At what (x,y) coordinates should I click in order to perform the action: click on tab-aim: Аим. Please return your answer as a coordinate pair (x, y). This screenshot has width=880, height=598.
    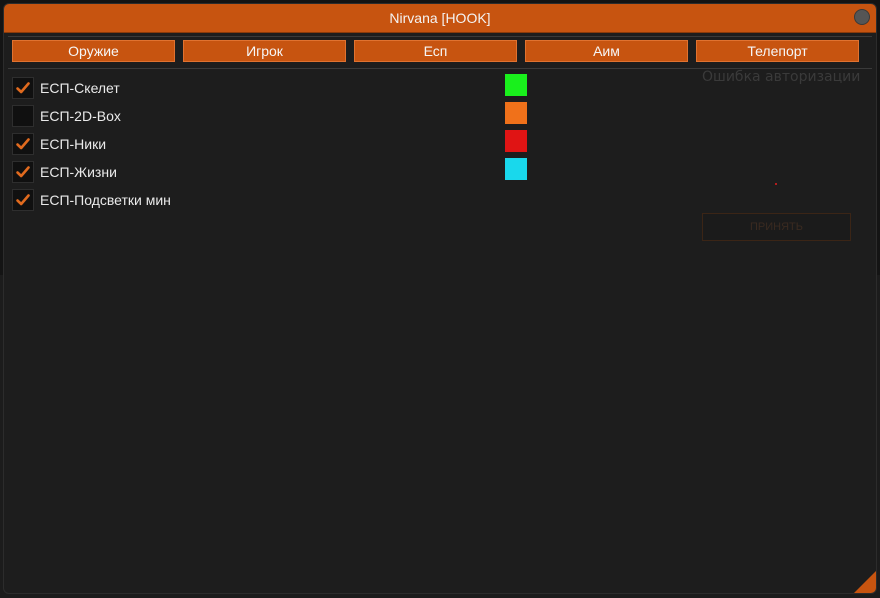
    Looking at the image, I should click on (606, 51).